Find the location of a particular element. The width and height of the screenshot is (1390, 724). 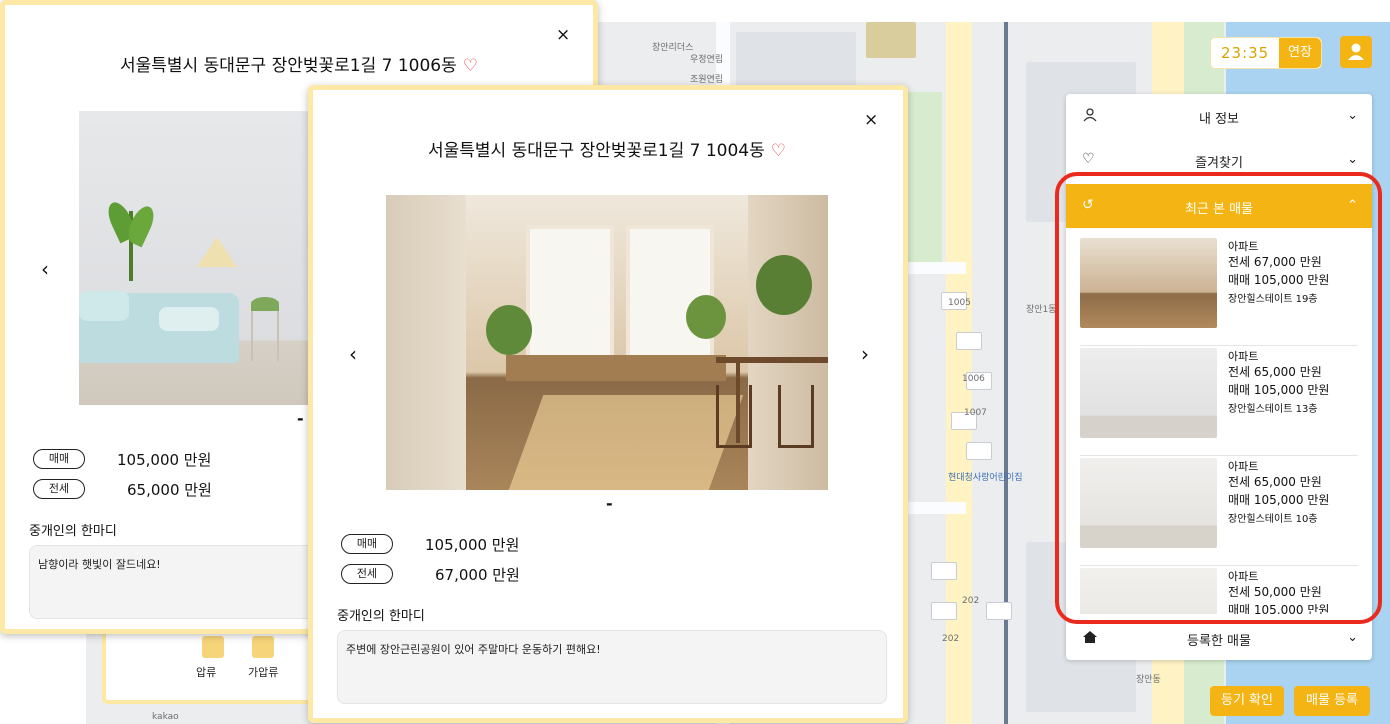

seizure-icon is located at coordinates (213, 647).